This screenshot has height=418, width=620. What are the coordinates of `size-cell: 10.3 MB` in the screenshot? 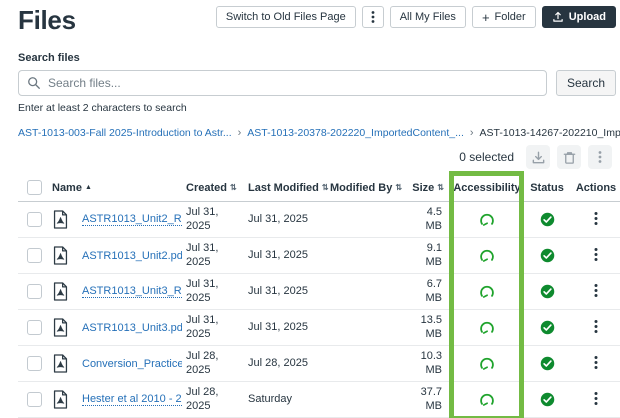 It's located at (431, 362).